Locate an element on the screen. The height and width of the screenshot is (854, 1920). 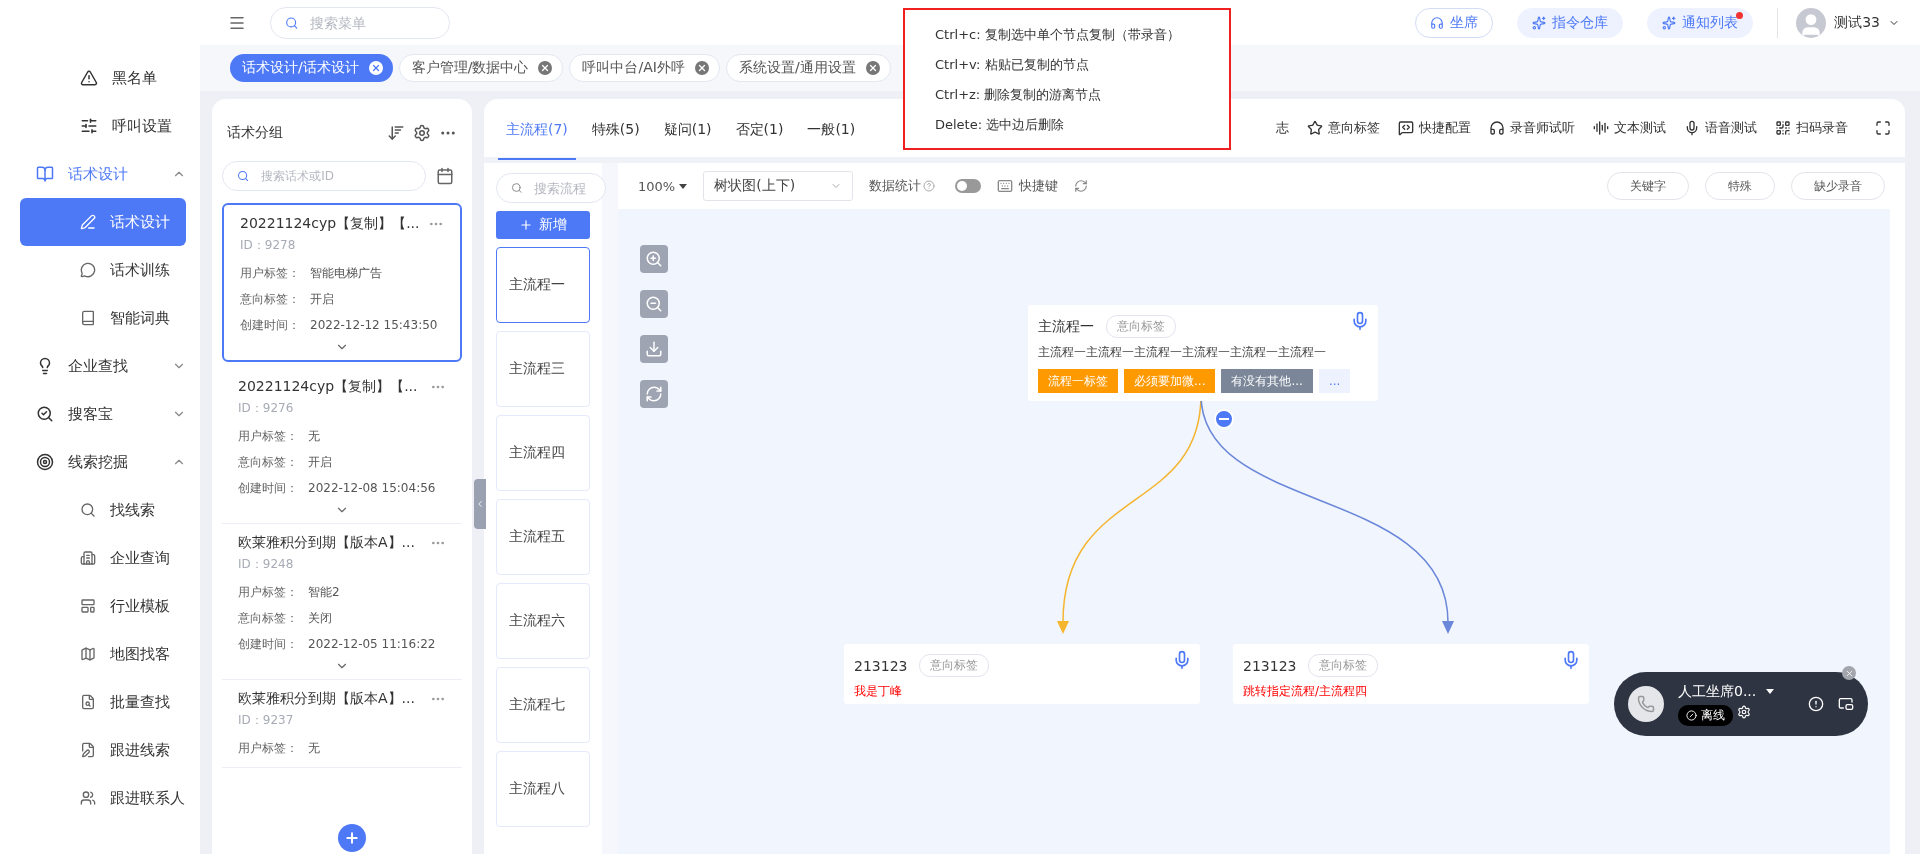
sidebar-subitem: 跟进线索 is located at coordinates (103, 750).